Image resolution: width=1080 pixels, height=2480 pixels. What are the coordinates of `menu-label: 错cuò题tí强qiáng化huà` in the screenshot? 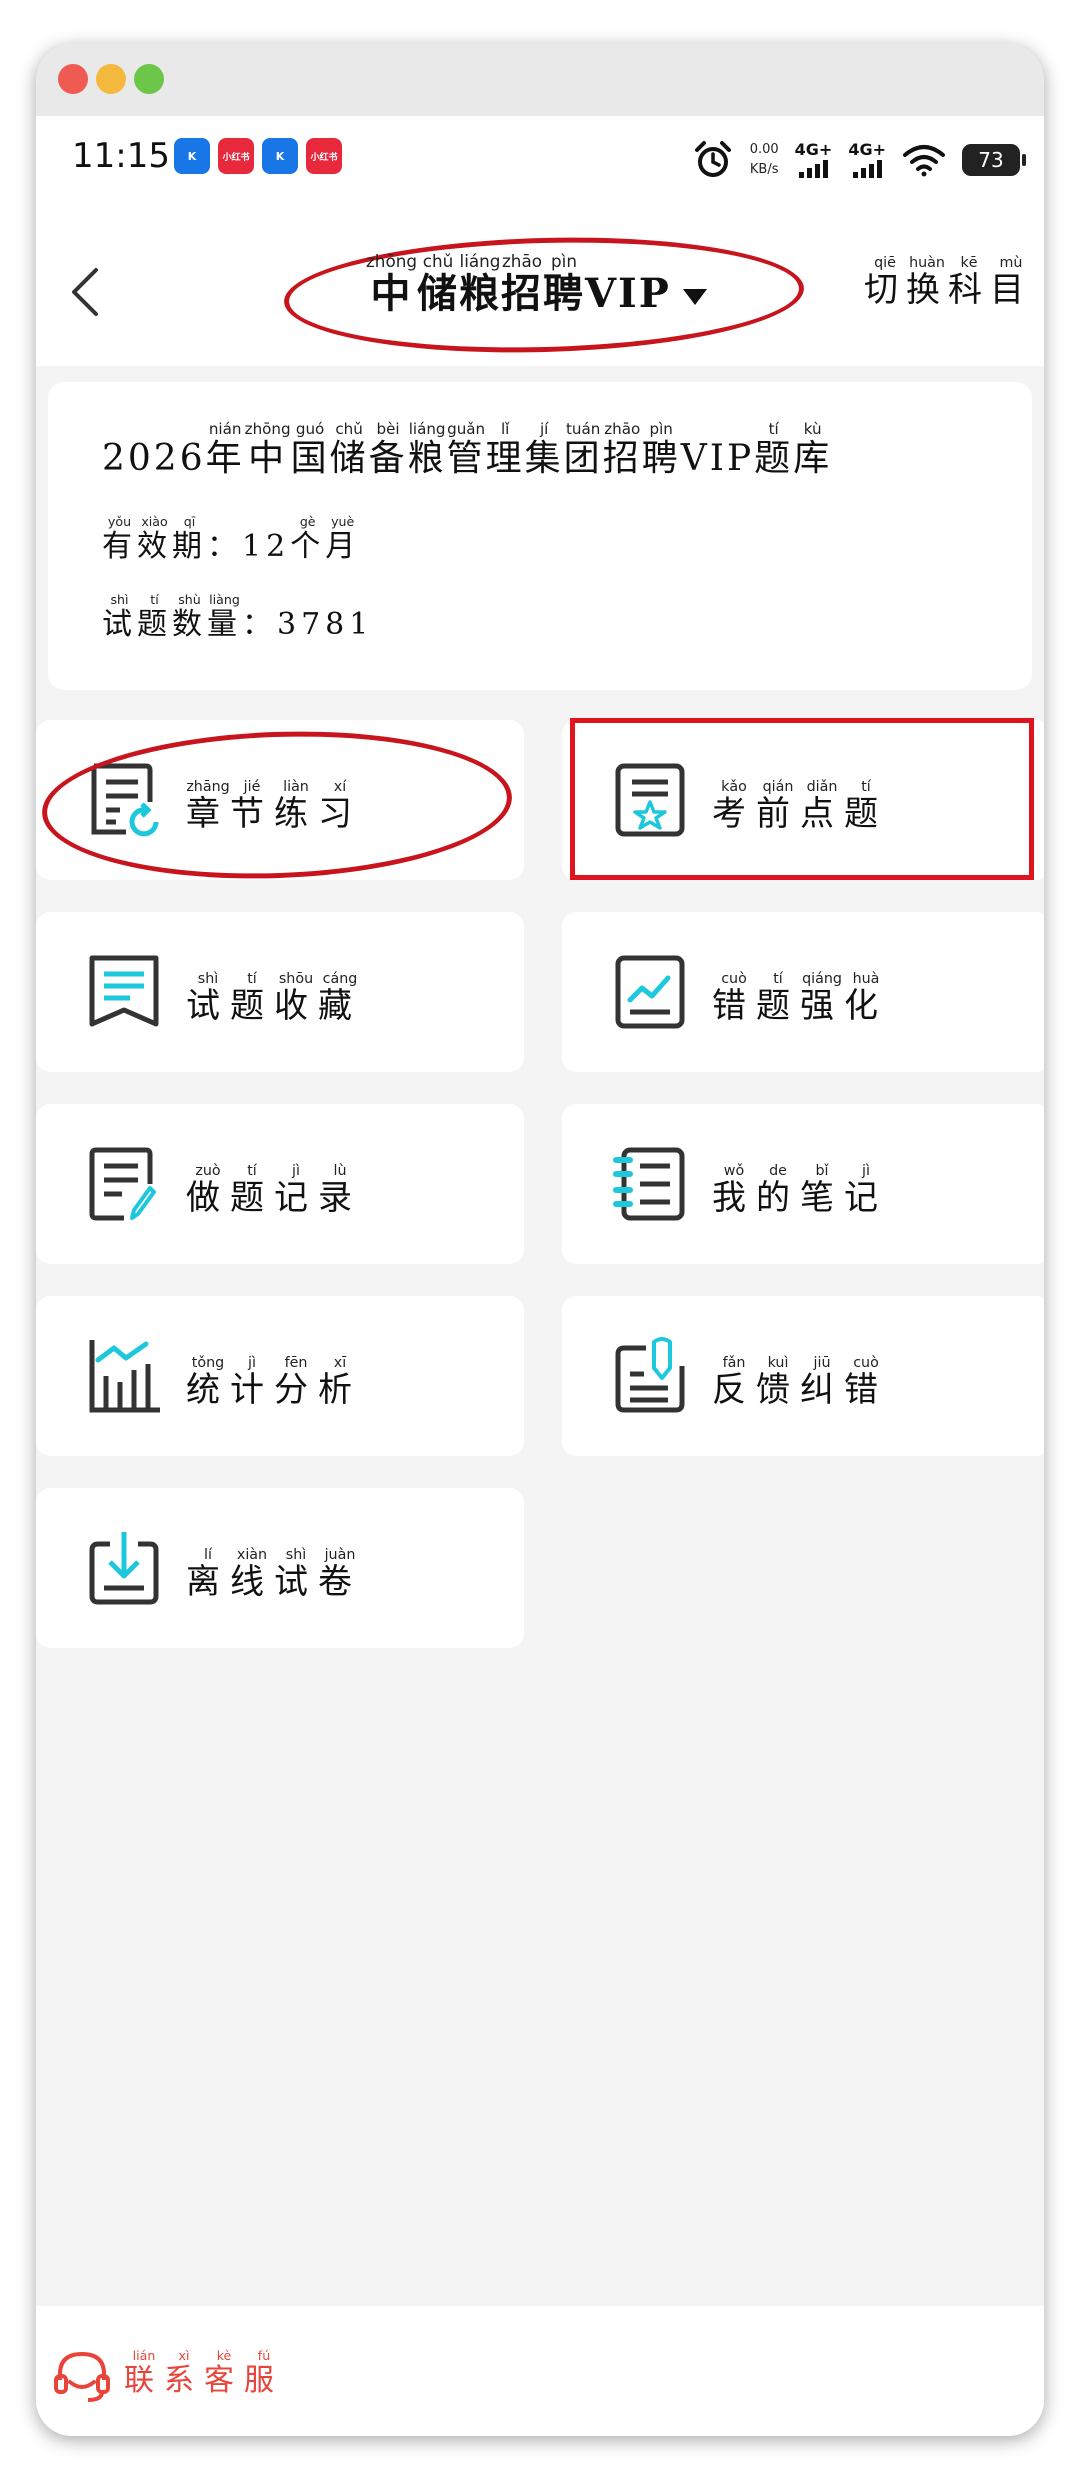 It's located at (800, 998).